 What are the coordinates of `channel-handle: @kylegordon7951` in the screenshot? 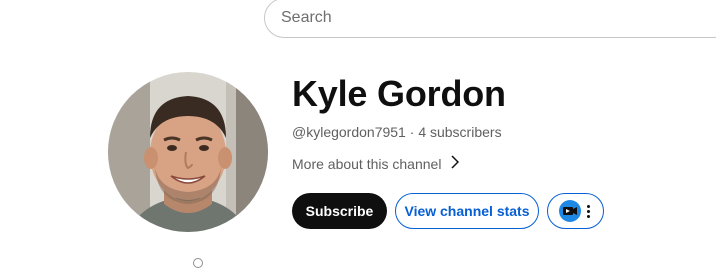 It's located at (349, 132).